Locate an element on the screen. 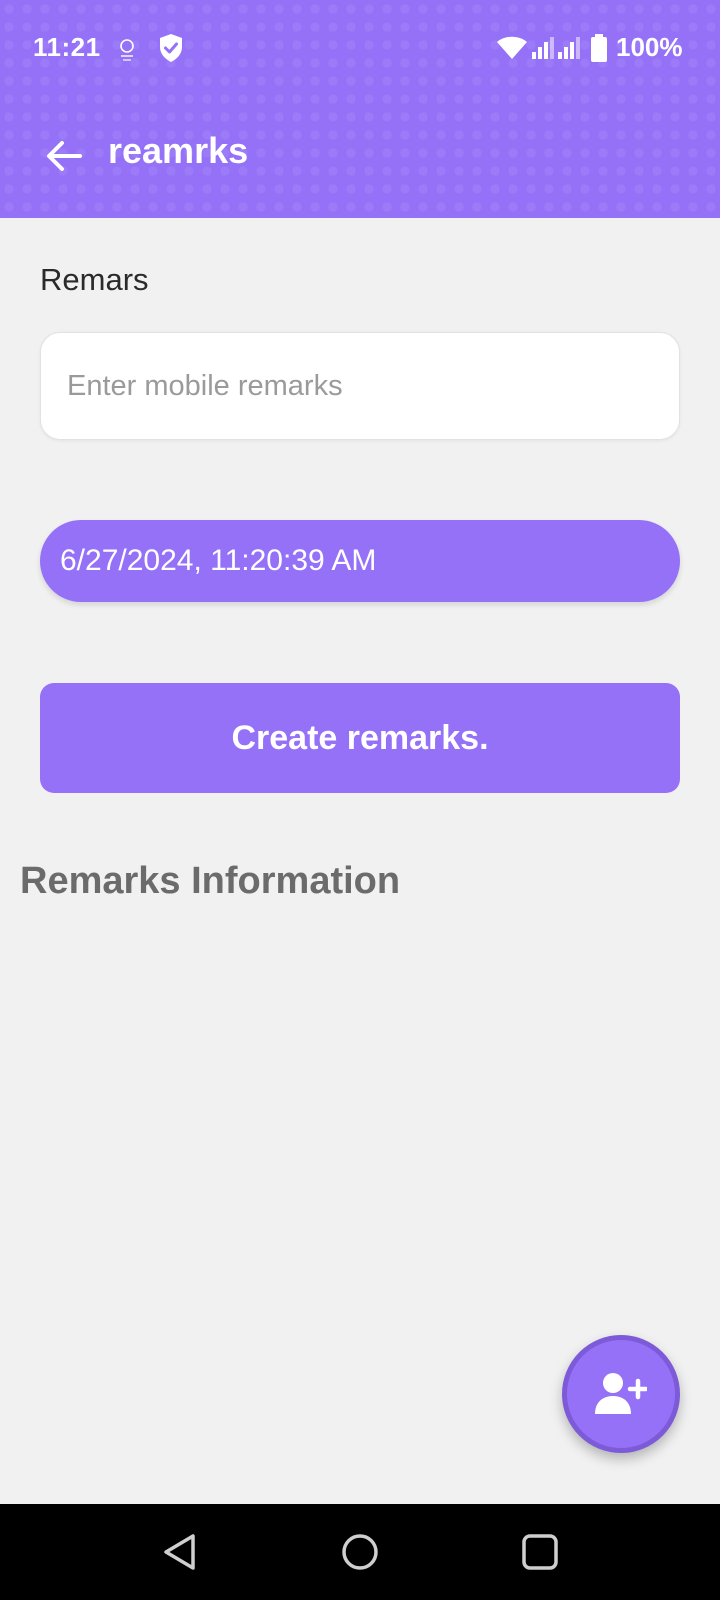  app-header: 11:21 100% reamrks is located at coordinates (360, 109).